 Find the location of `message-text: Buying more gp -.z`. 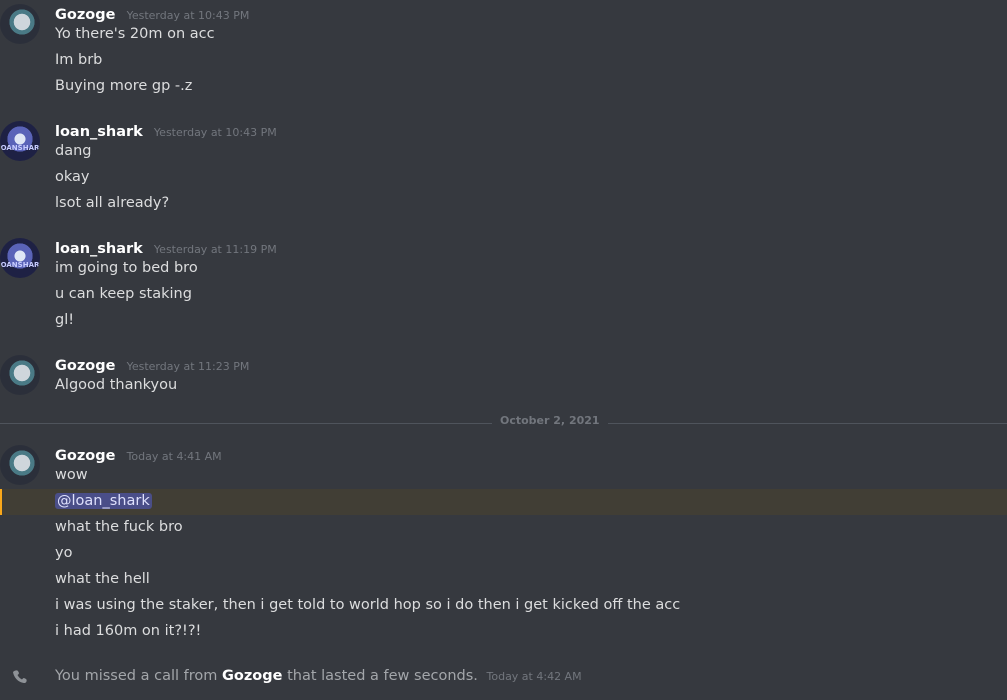

message-text: Buying more gp -.z is located at coordinates (124, 86).